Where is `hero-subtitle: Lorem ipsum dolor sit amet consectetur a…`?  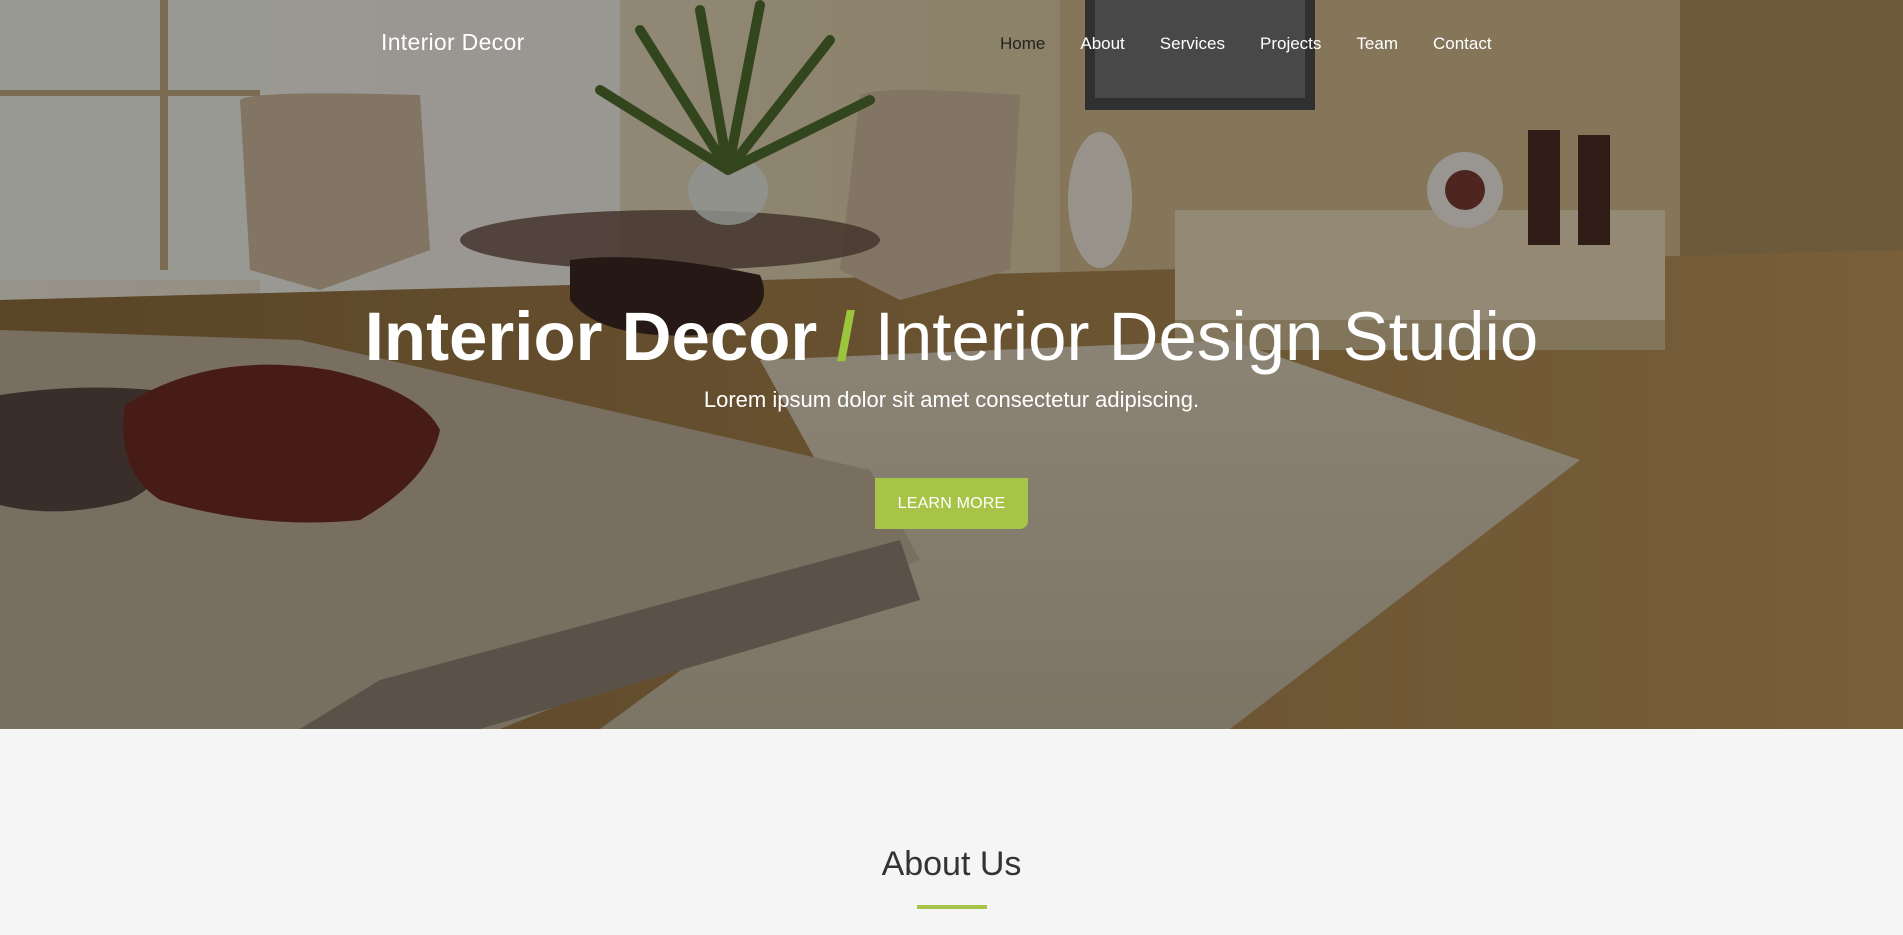 hero-subtitle: Lorem ipsum dolor sit amet consectetur a… is located at coordinates (951, 399).